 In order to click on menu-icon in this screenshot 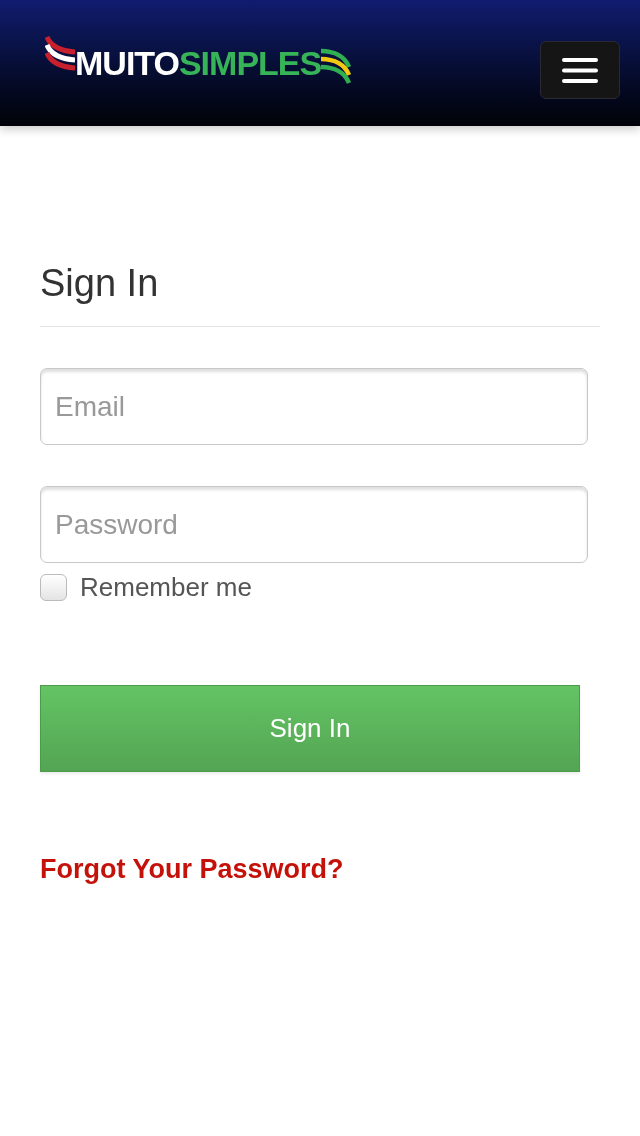, I will do `click(580, 70)`.